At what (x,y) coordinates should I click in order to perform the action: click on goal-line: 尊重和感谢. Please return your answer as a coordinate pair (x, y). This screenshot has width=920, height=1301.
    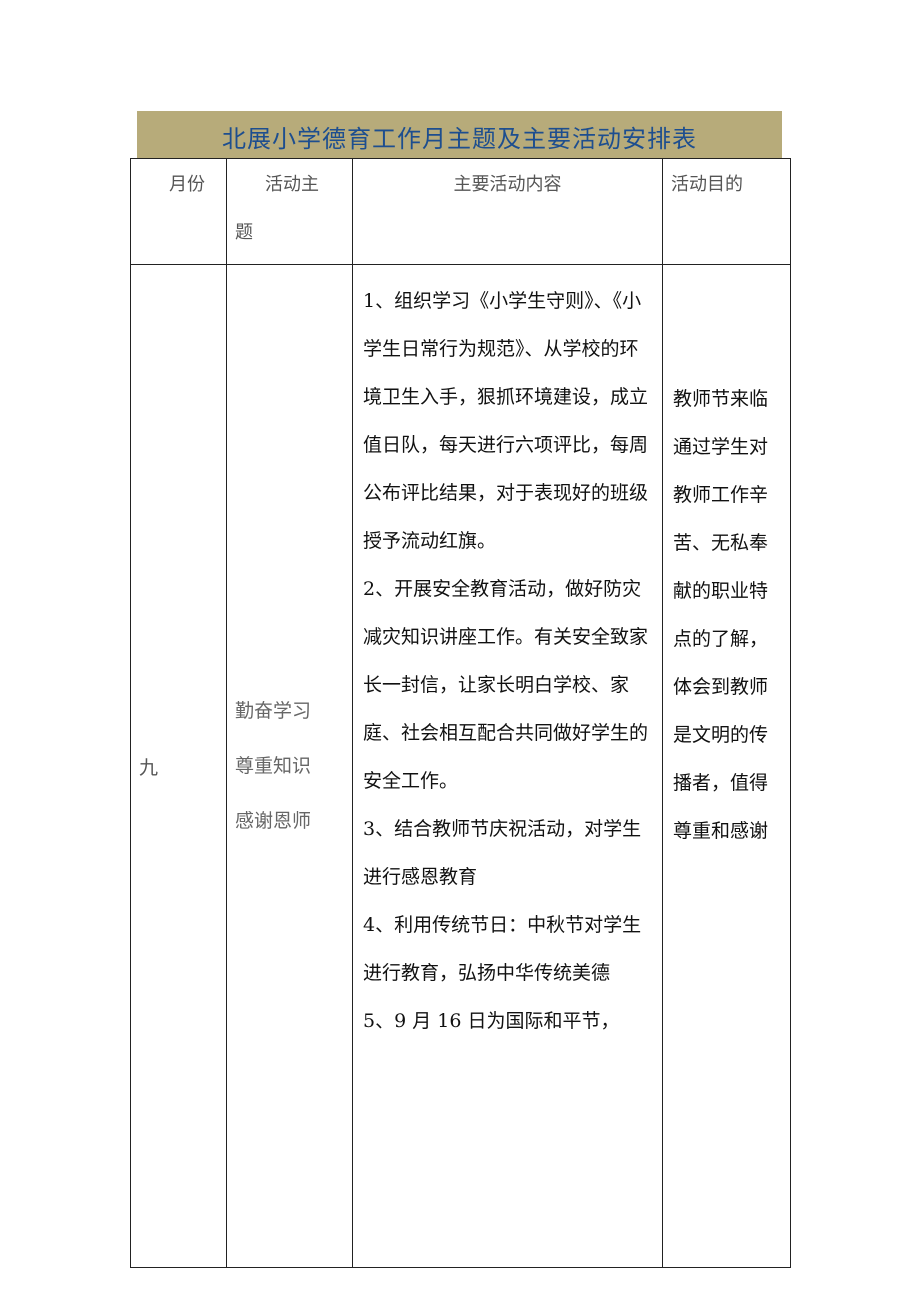
    Looking at the image, I should click on (721, 831).